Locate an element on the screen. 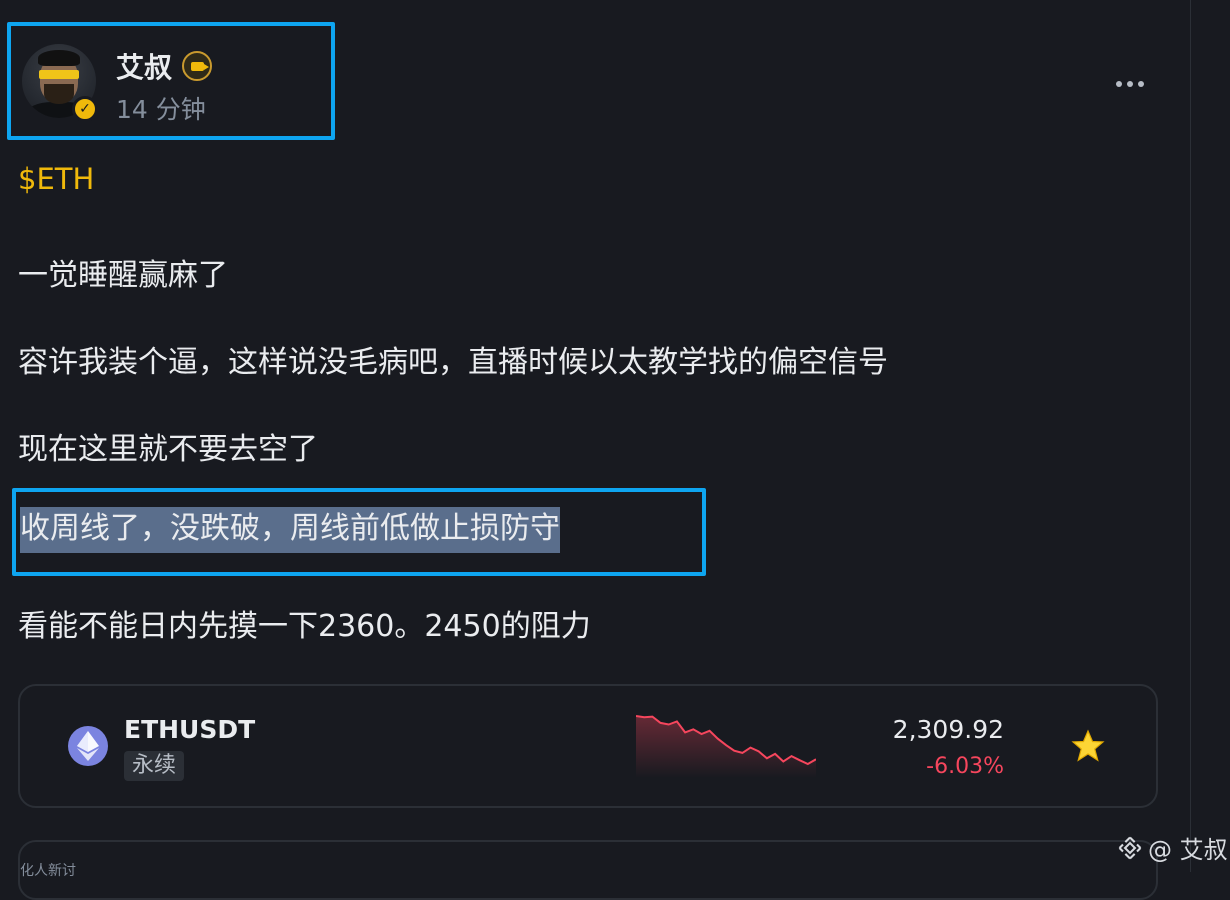 The width and height of the screenshot is (1230, 900). post-paragraph: 现在这里就不要去空了 is located at coordinates (168, 449).